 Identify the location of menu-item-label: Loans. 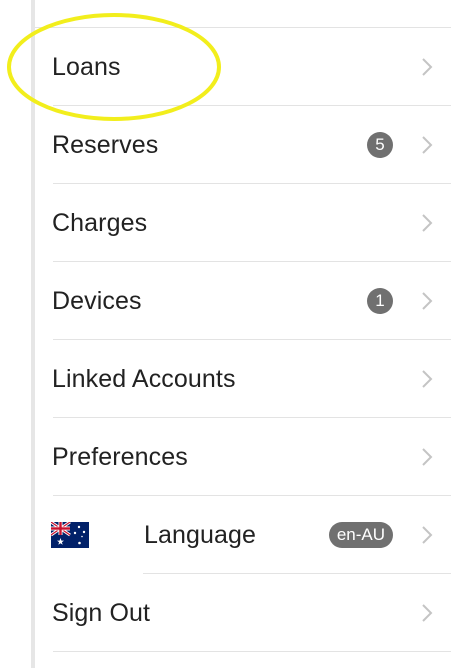
(86, 66).